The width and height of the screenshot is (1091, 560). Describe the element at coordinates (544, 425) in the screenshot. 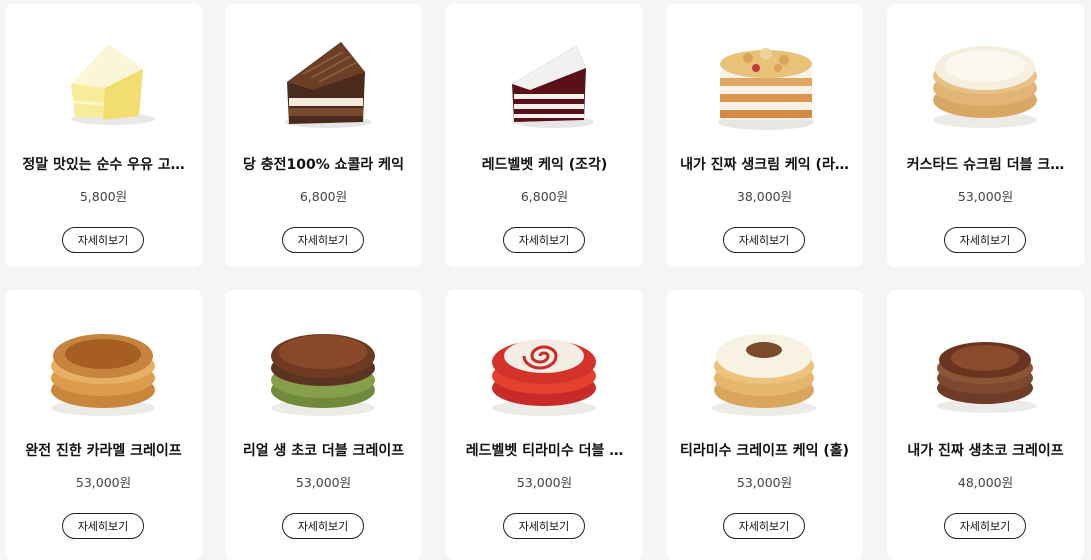

I see `product-card: 레드벨벳 티라미수 더블 … 53,000원 자세히보기` at that location.